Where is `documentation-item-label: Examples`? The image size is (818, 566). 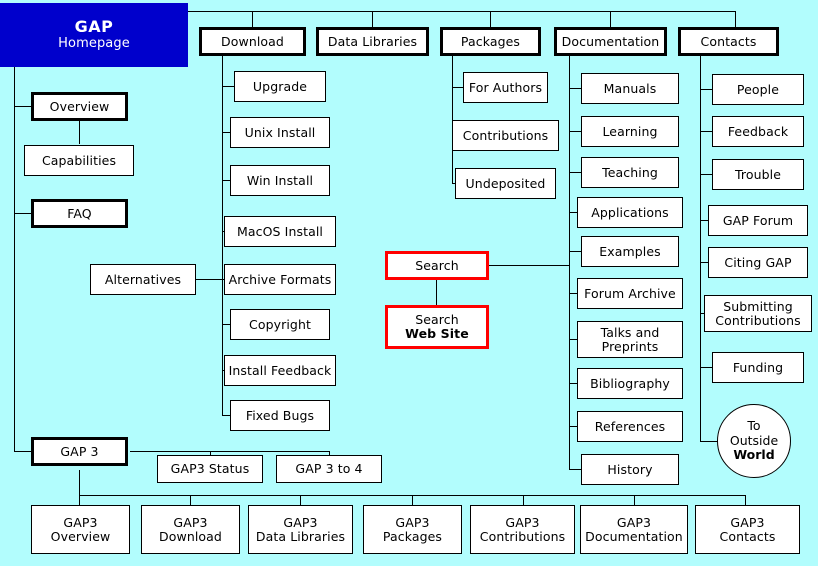 documentation-item-label: Examples is located at coordinates (630, 251).